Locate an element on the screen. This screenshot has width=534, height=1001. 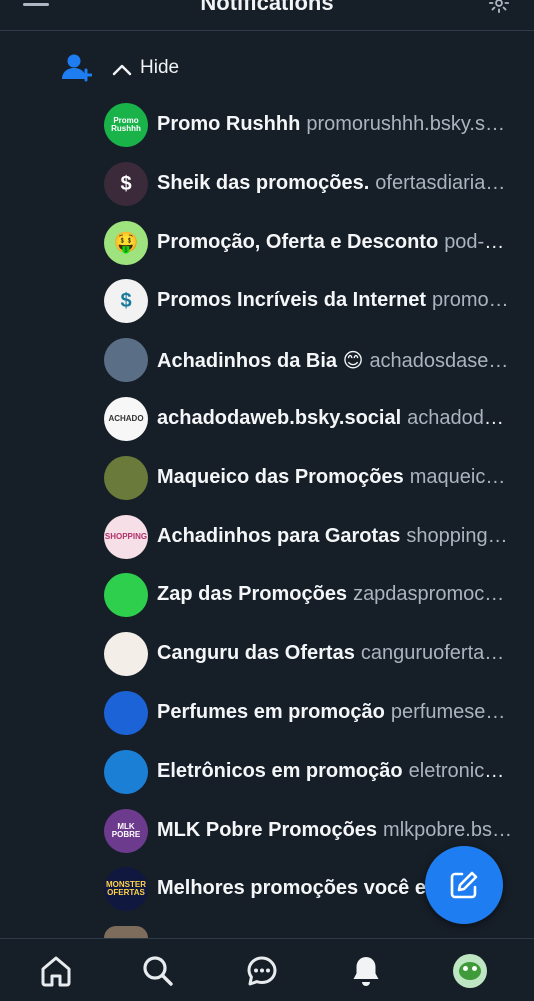
display-name: Promos Incríveis da Internet is located at coordinates (291, 300).